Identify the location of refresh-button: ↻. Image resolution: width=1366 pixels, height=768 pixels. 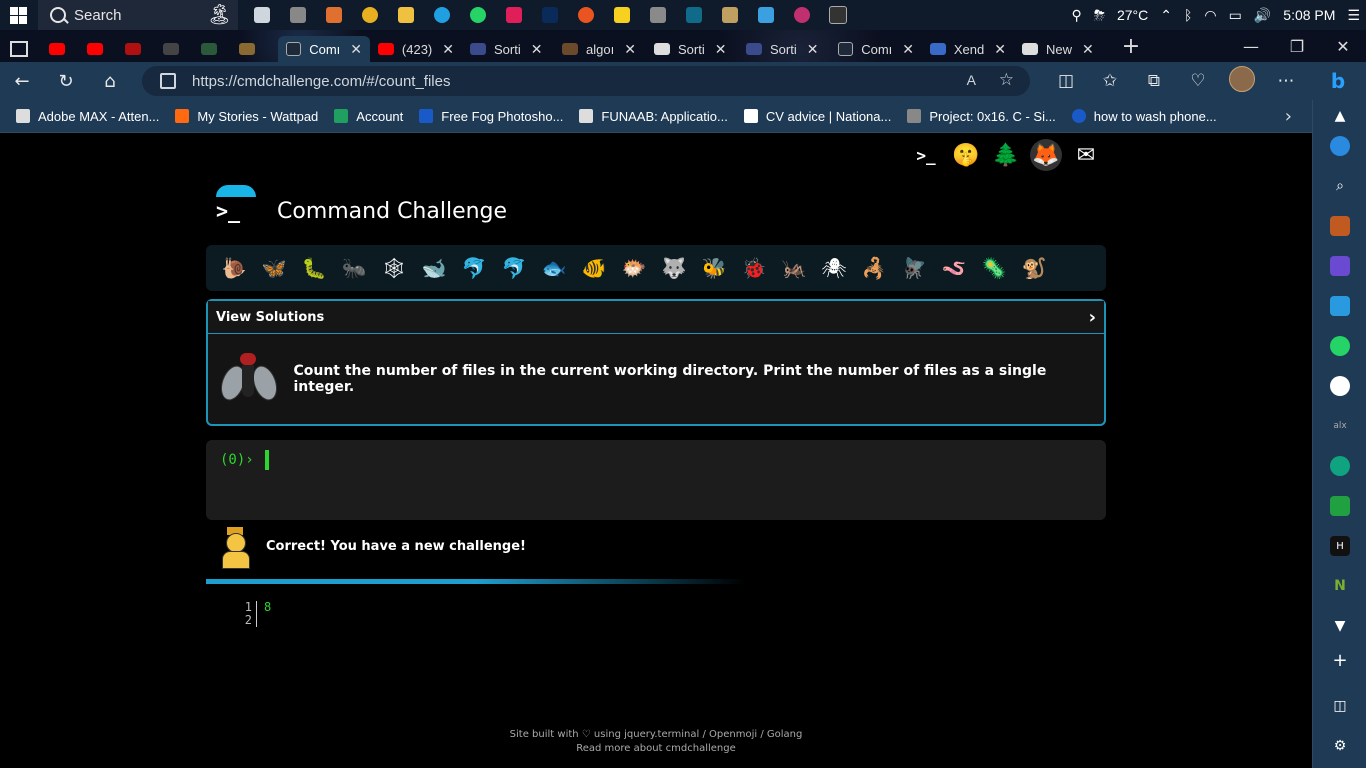
(66, 81).